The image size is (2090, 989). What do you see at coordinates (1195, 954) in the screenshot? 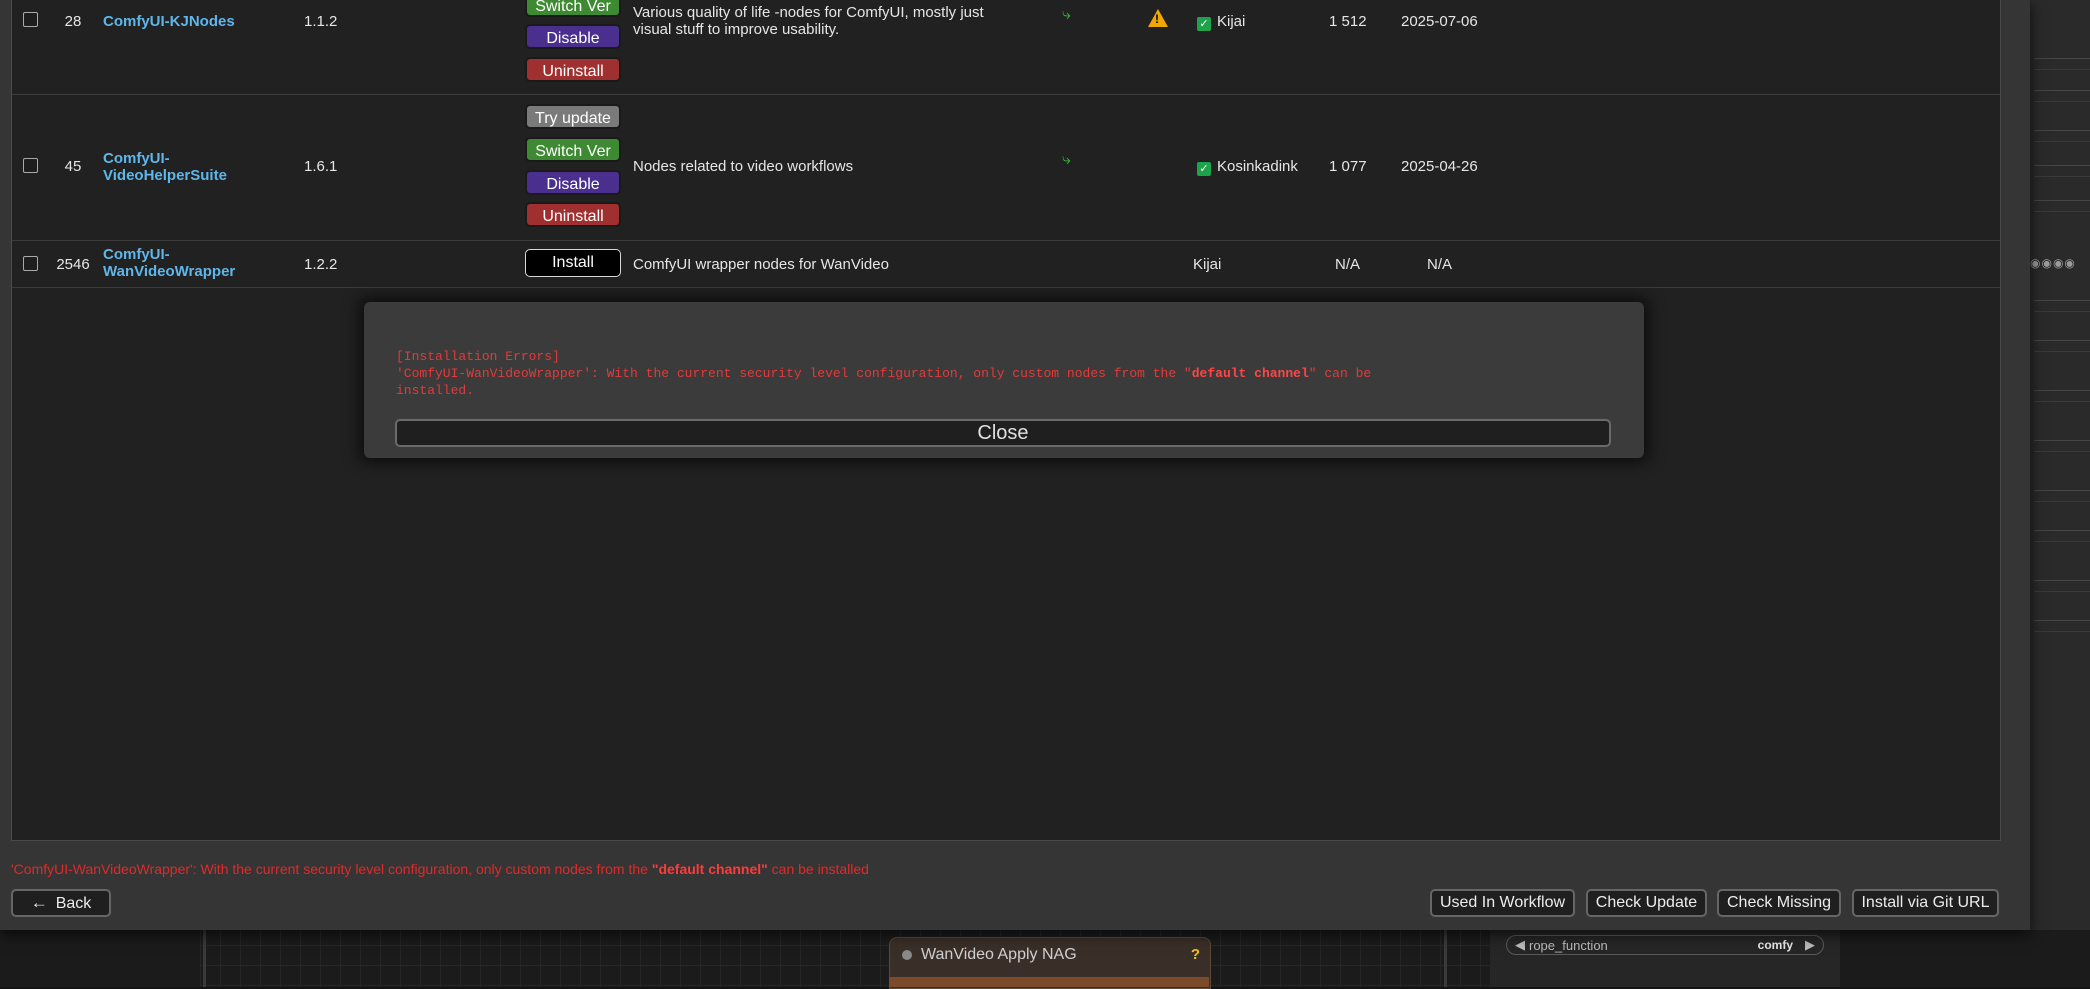
I see `help-icon: ?` at bounding box center [1195, 954].